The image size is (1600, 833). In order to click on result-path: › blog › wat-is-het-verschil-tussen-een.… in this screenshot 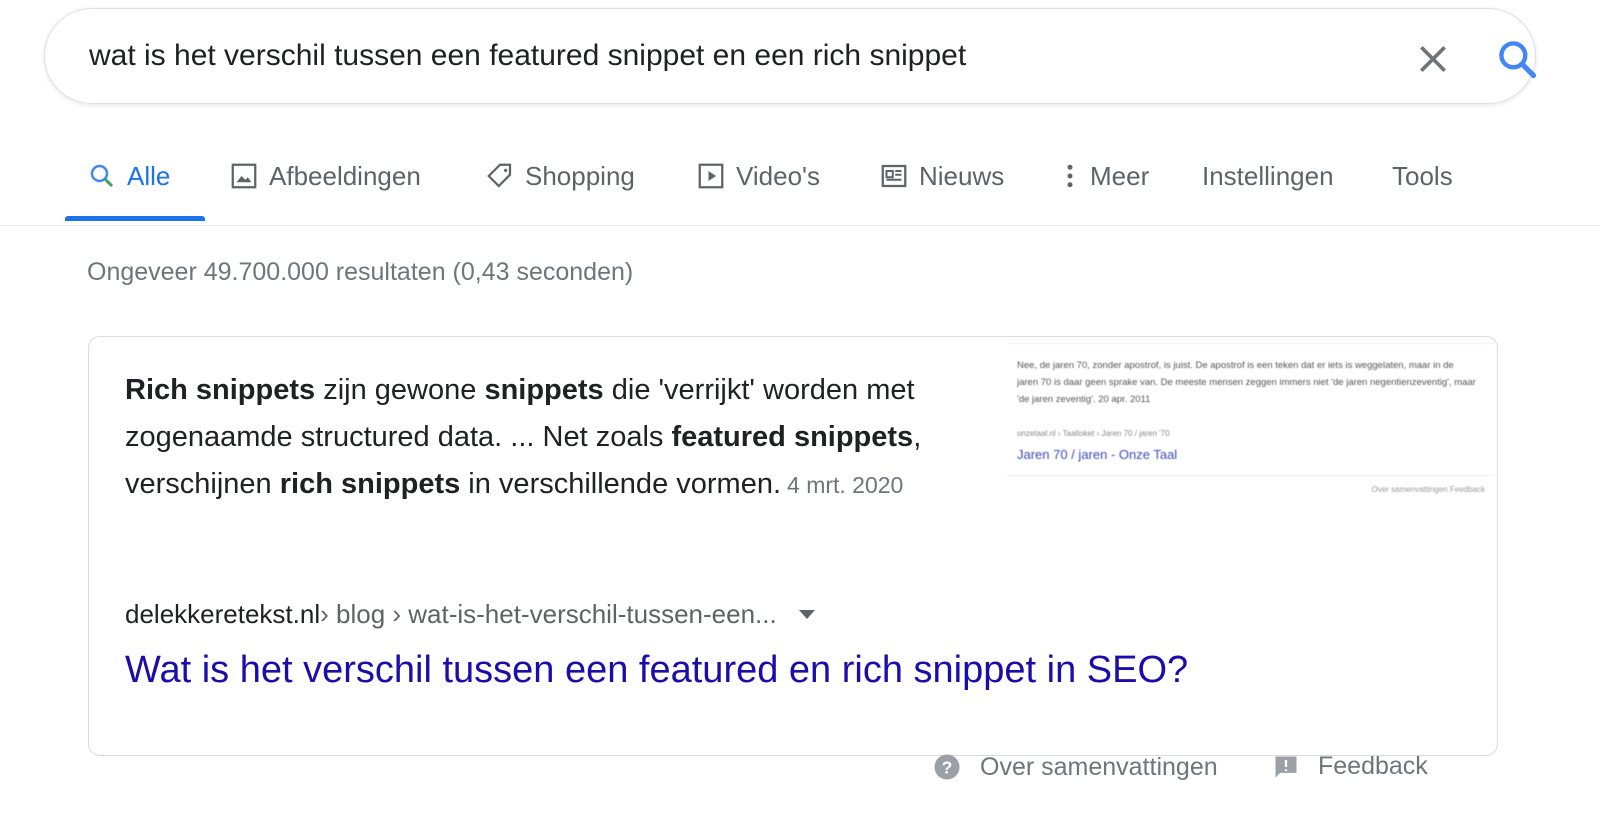, I will do `click(548, 614)`.